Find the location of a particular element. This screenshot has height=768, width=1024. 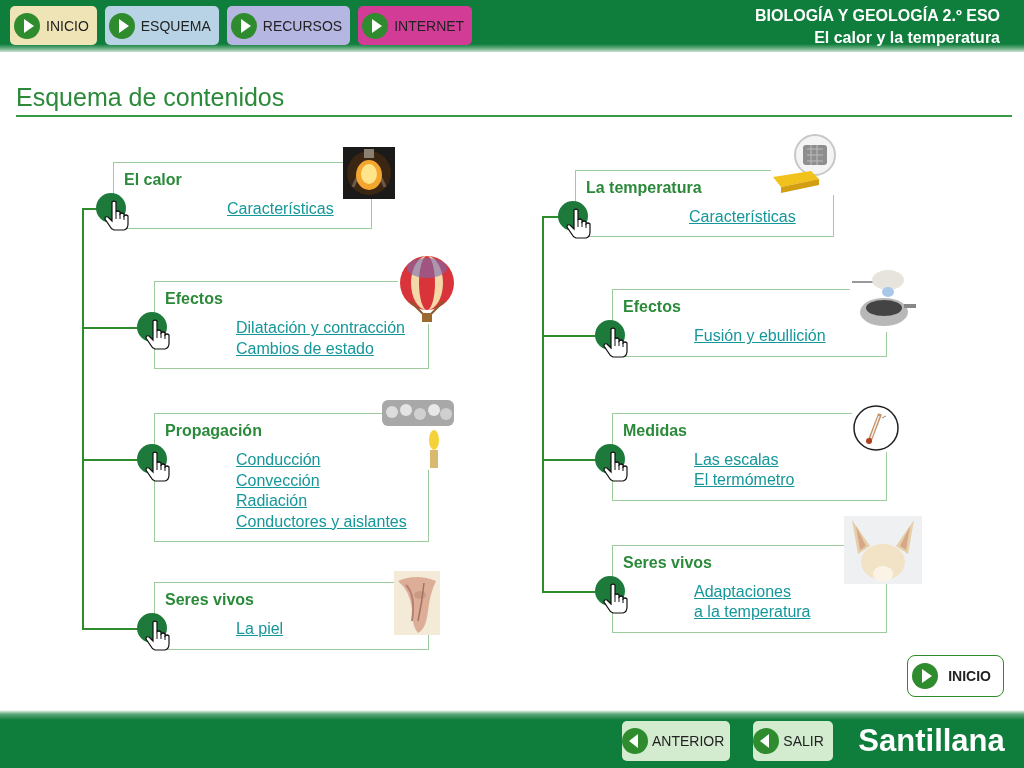

card-title: El calor is located at coordinates (153, 179).